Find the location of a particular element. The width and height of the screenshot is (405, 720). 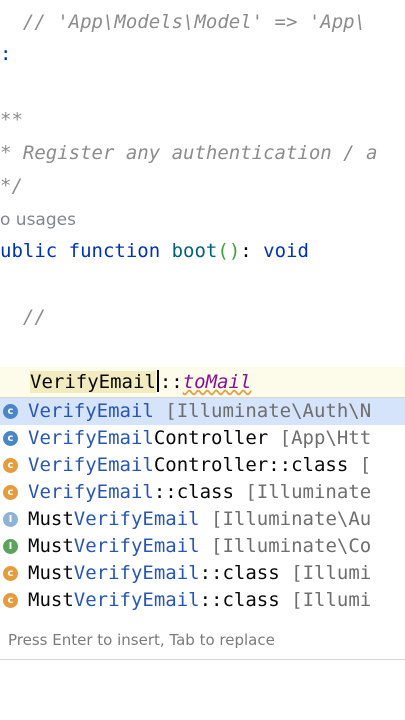

completion-item-text: MustVerifyEmail [Illuminate\Co is located at coordinates (199, 546).